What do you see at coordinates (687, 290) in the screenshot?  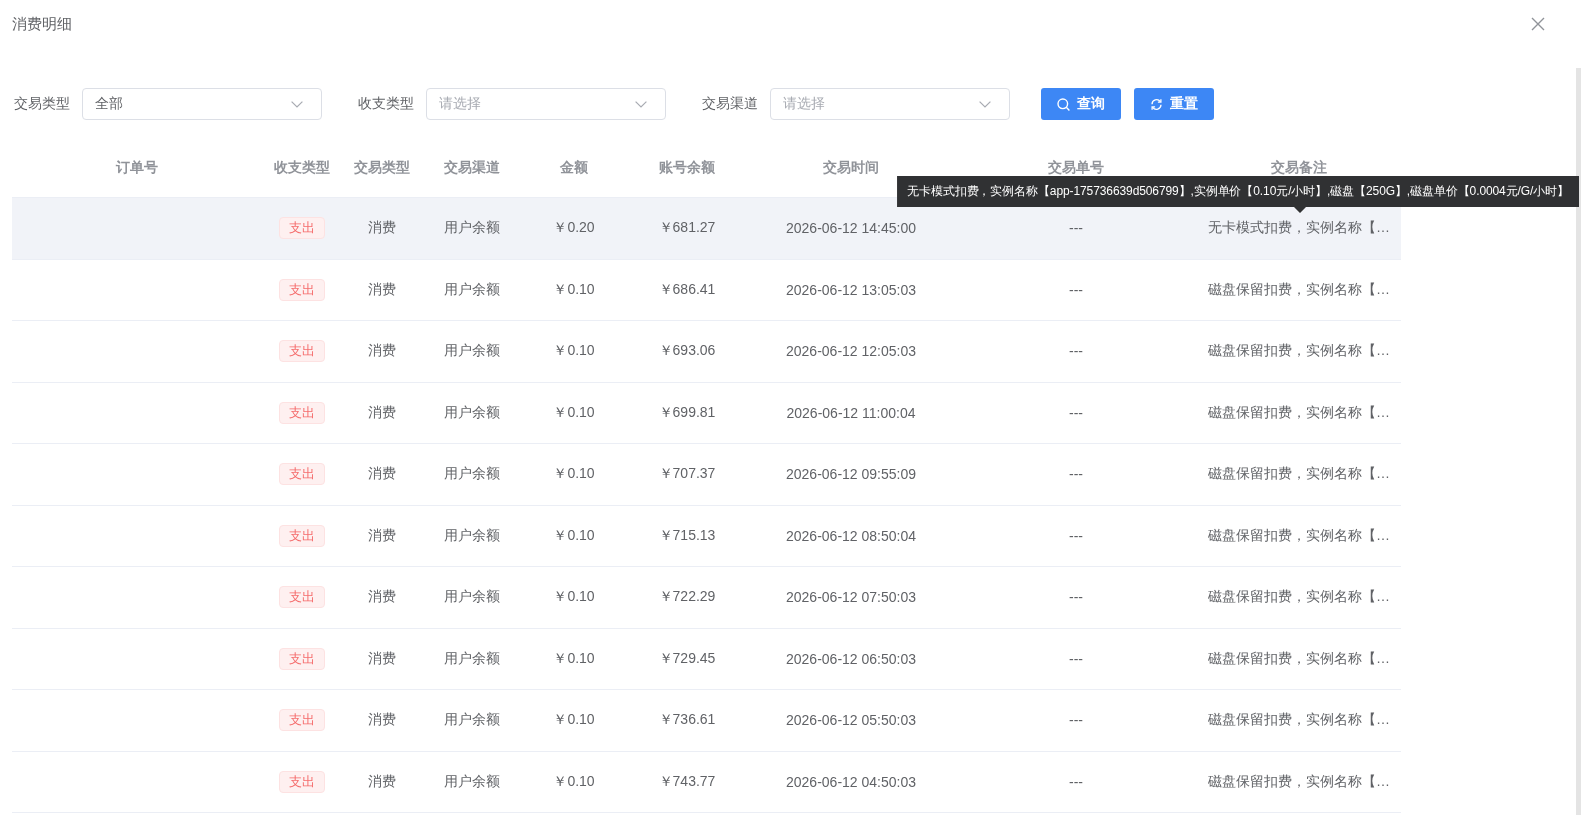 I see `table-cell: ￥686.41` at bounding box center [687, 290].